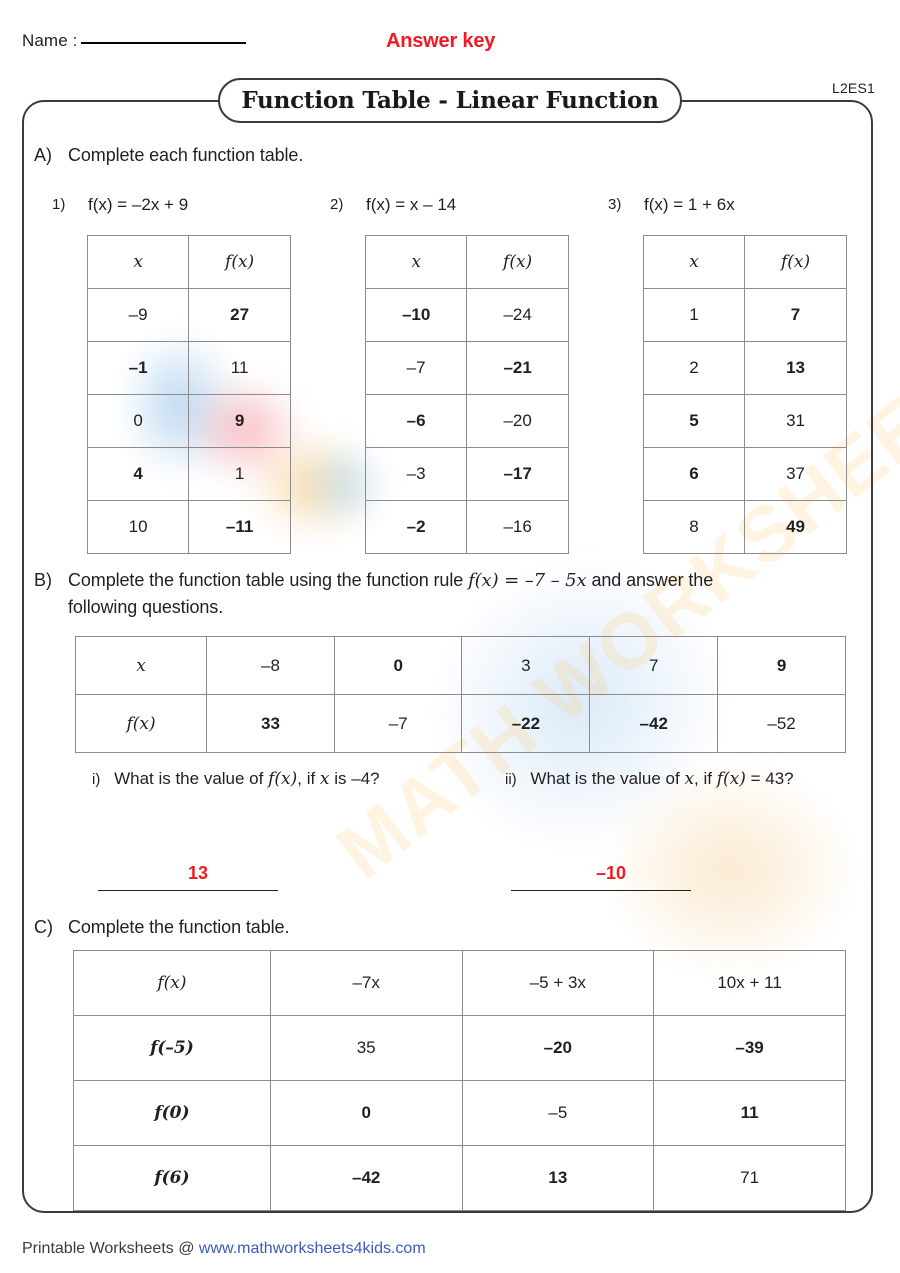 Image resolution: width=900 pixels, height=1273 pixels. Describe the element at coordinates (795, 527) in the screenshot. I see `cell-fx: 49` at that location.